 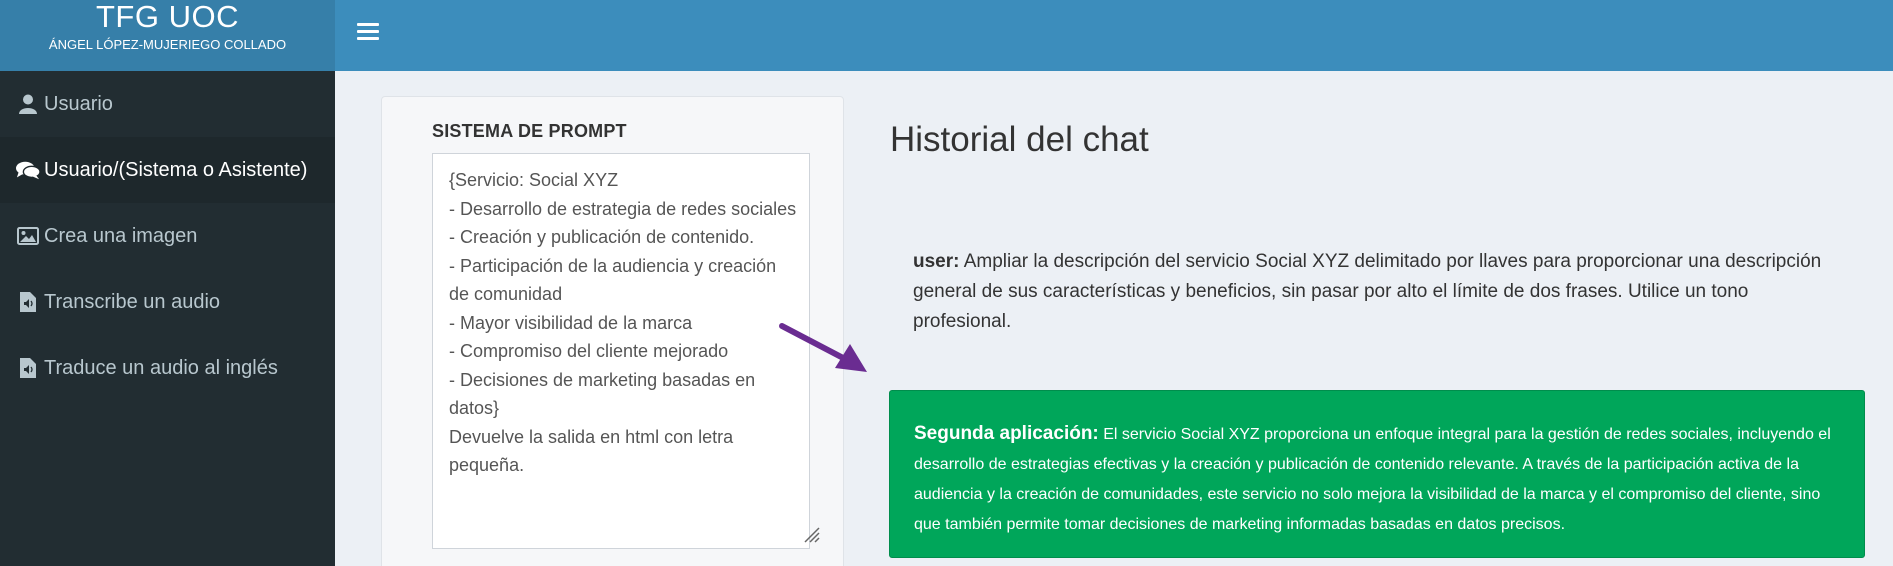 What do you see at coordinates (28, 170) in the screenshot?
I see `comments-icon` at bounding box center [28, 170].